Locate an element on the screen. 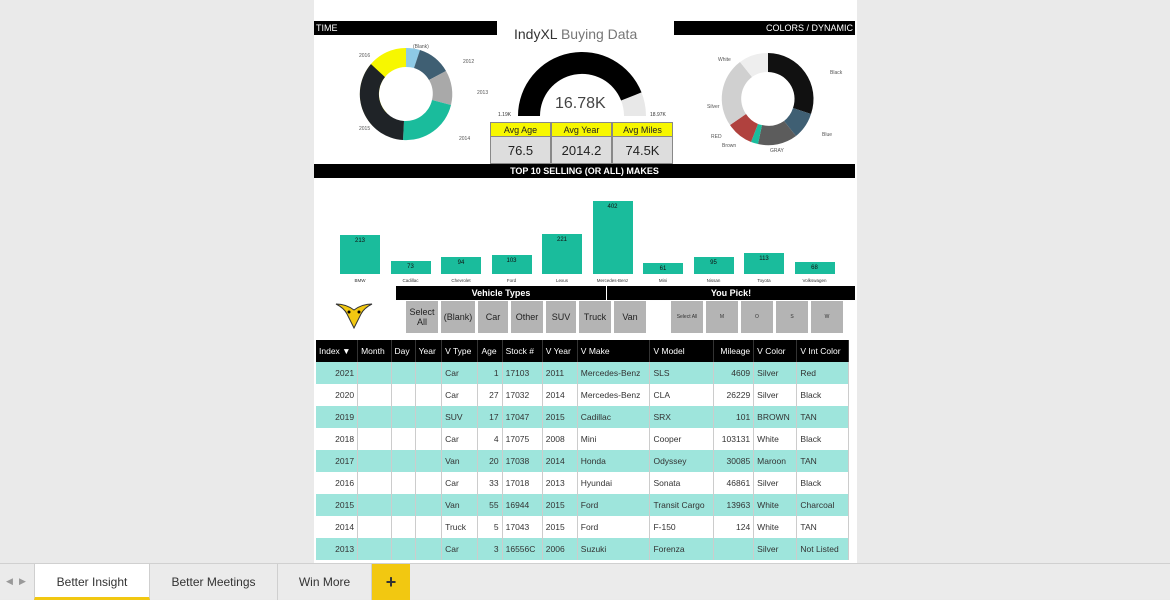 This screenshot has width=1170, height=600. column-header: V Type is located at coordinates (460, 351).